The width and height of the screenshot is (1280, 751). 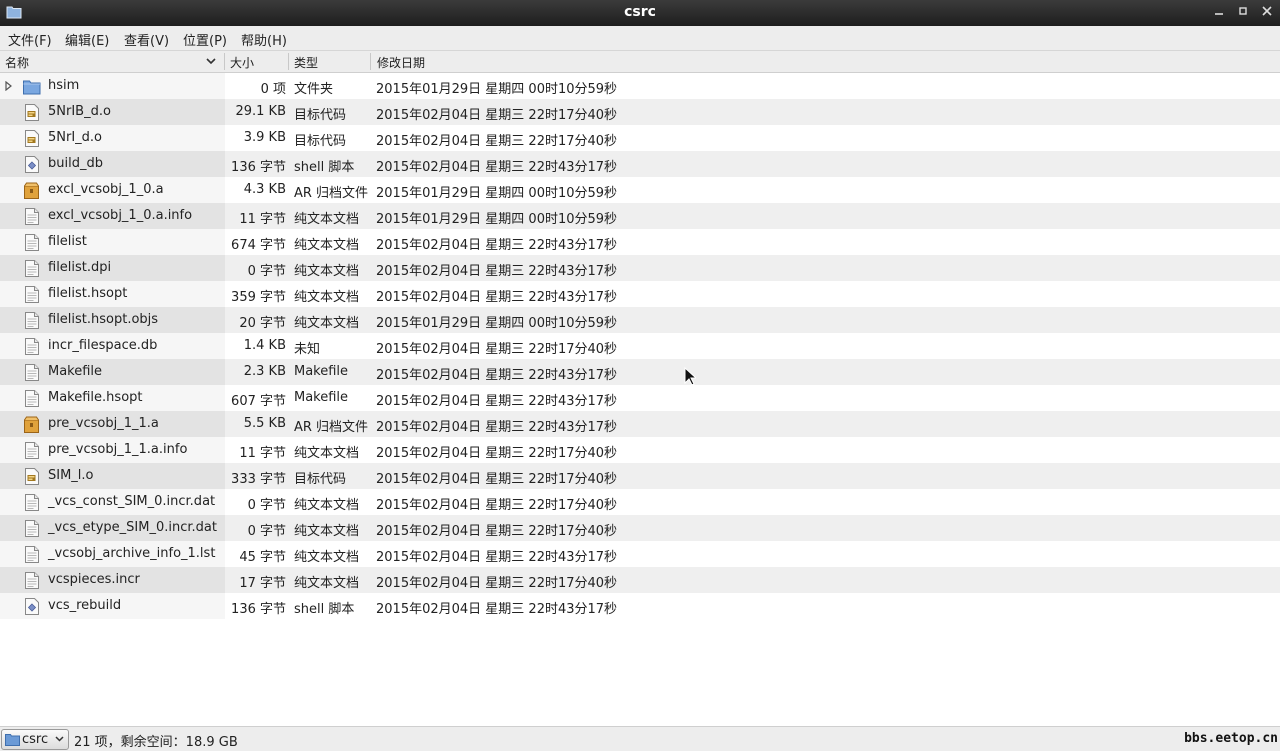 I want to click on file-size: 674 字节, so click(x=258, y=245).